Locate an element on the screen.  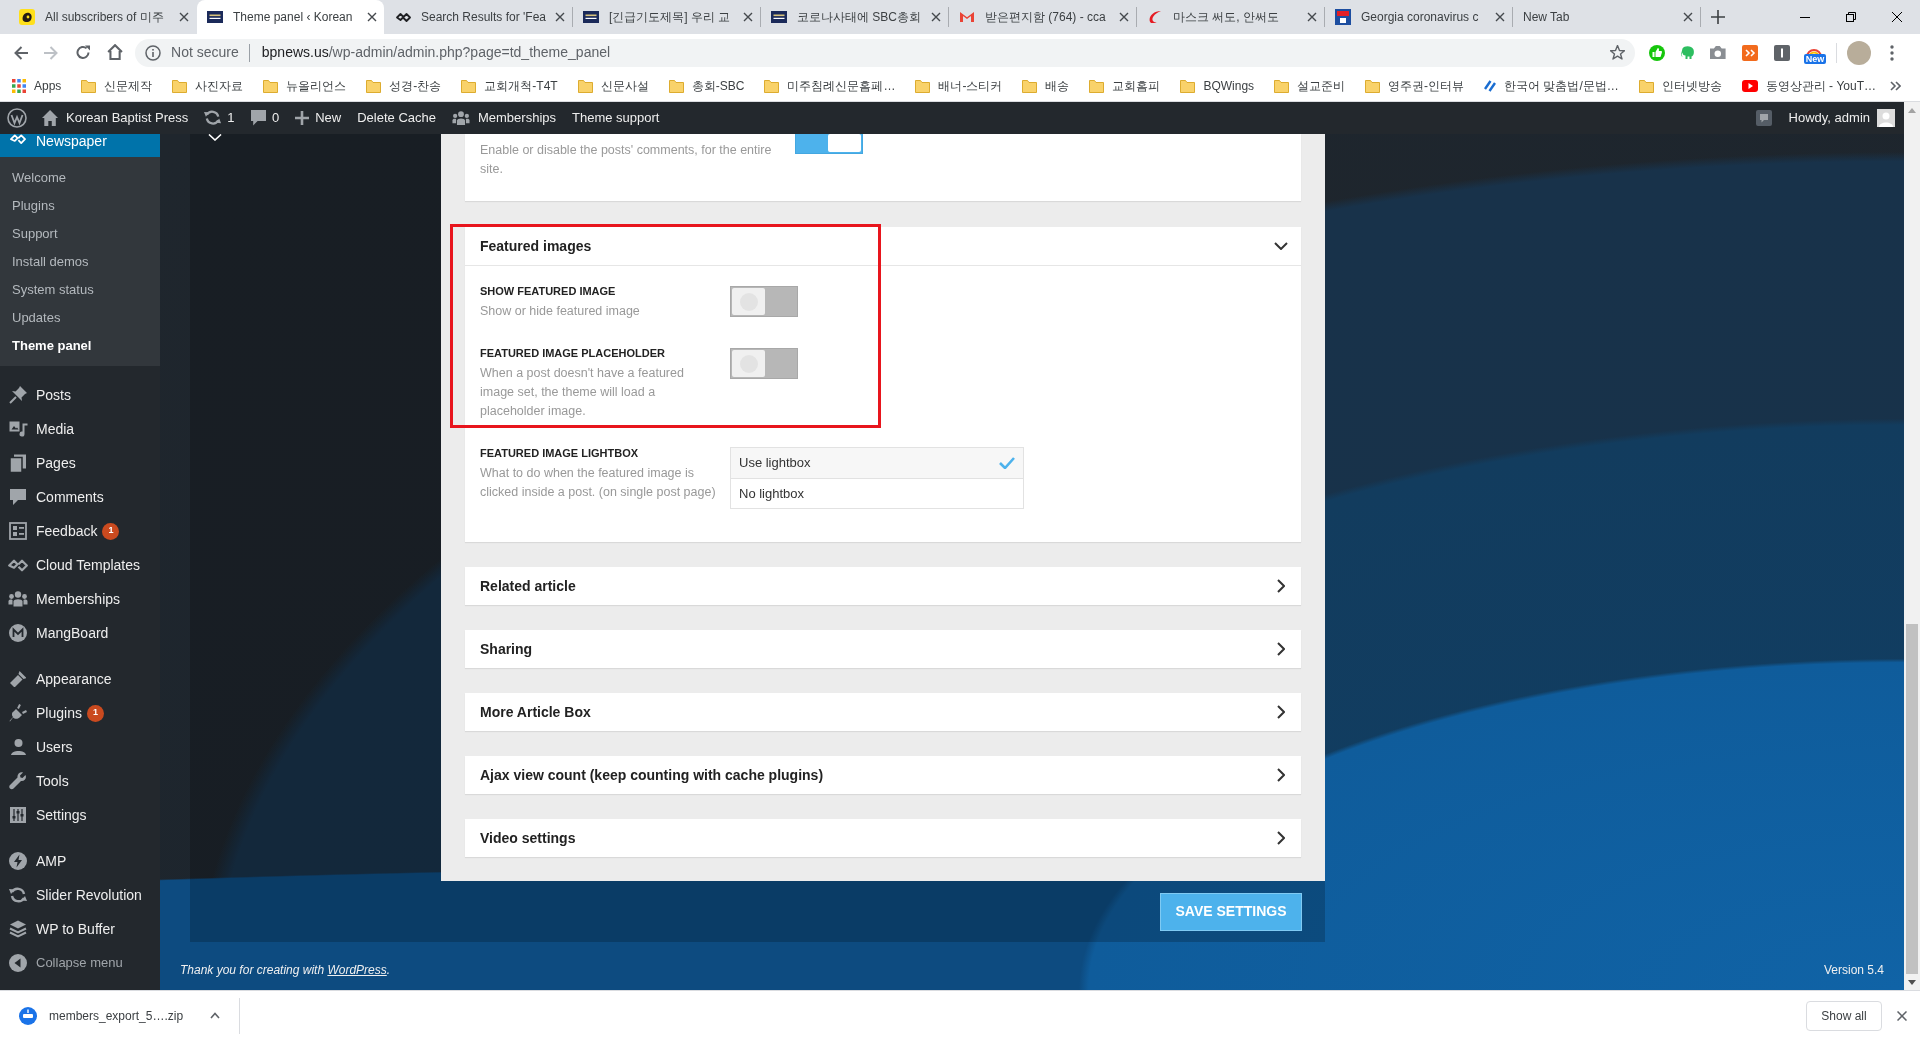
sidebar-menu-item: Plugins 1 is located at coordinates (80, 713).